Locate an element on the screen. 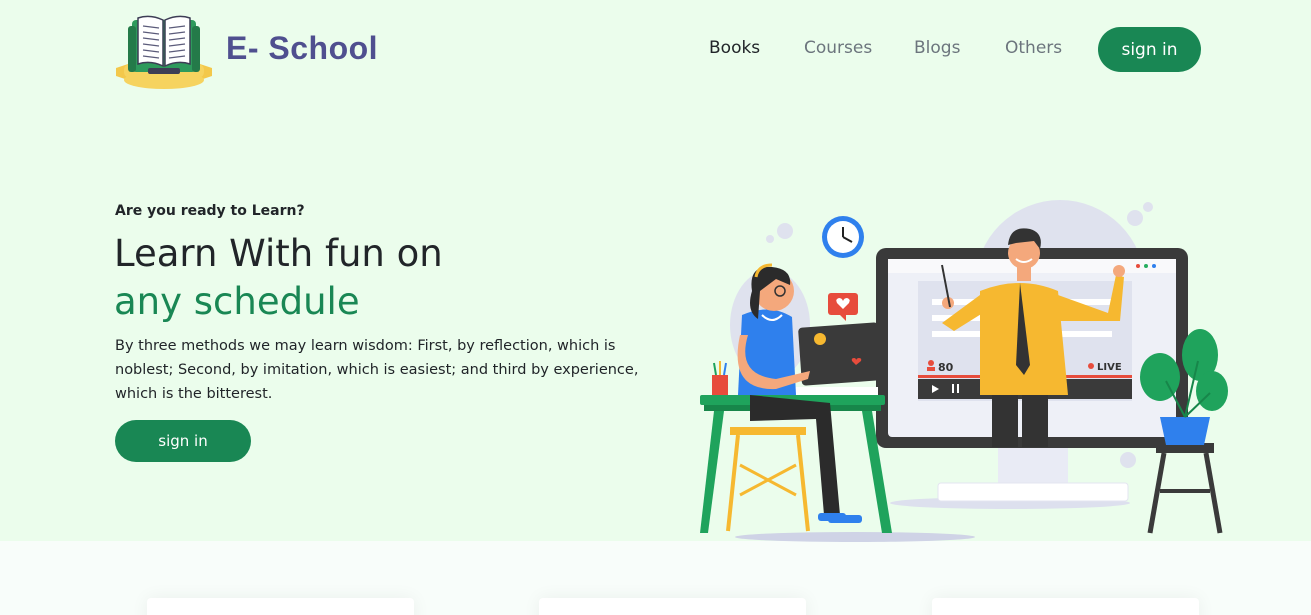 The image size is (1311, 615). hero-signin-button: sign in is located at coordinates (183, 441).